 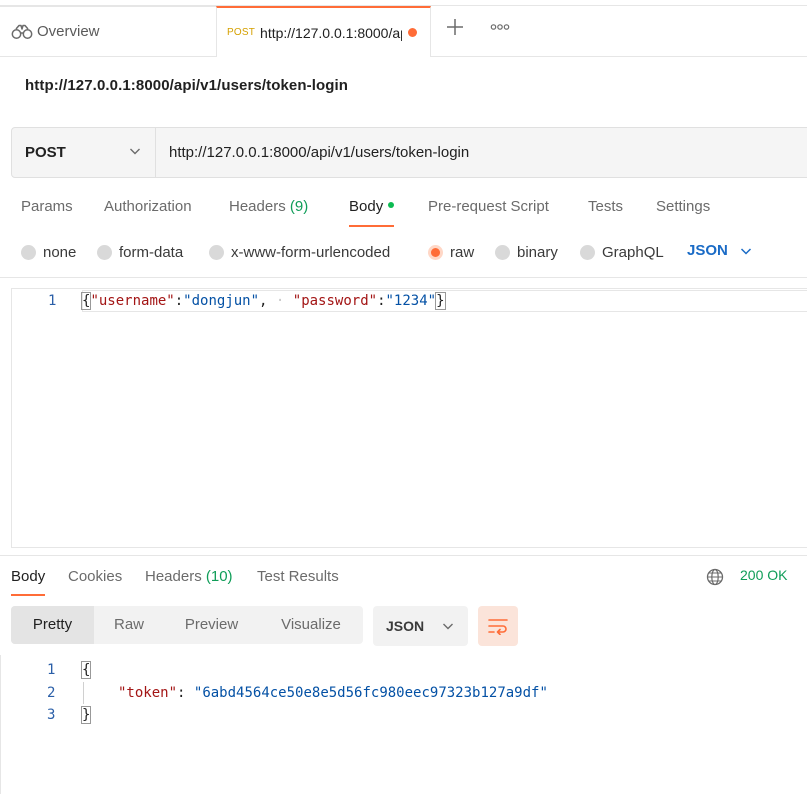 I want to click on view-visualize-button: Visualize, so click(x=311, y=625).